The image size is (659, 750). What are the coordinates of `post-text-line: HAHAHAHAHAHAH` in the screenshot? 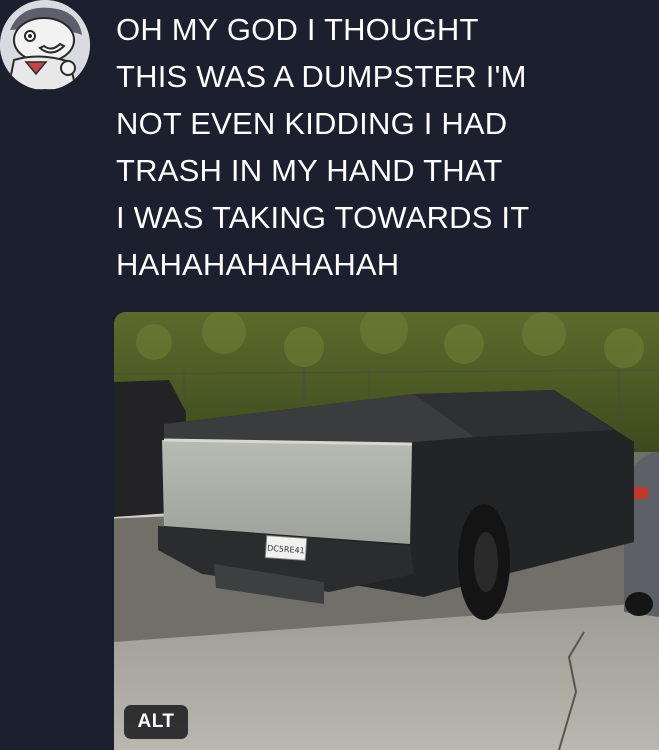 It's located at (258, 264).